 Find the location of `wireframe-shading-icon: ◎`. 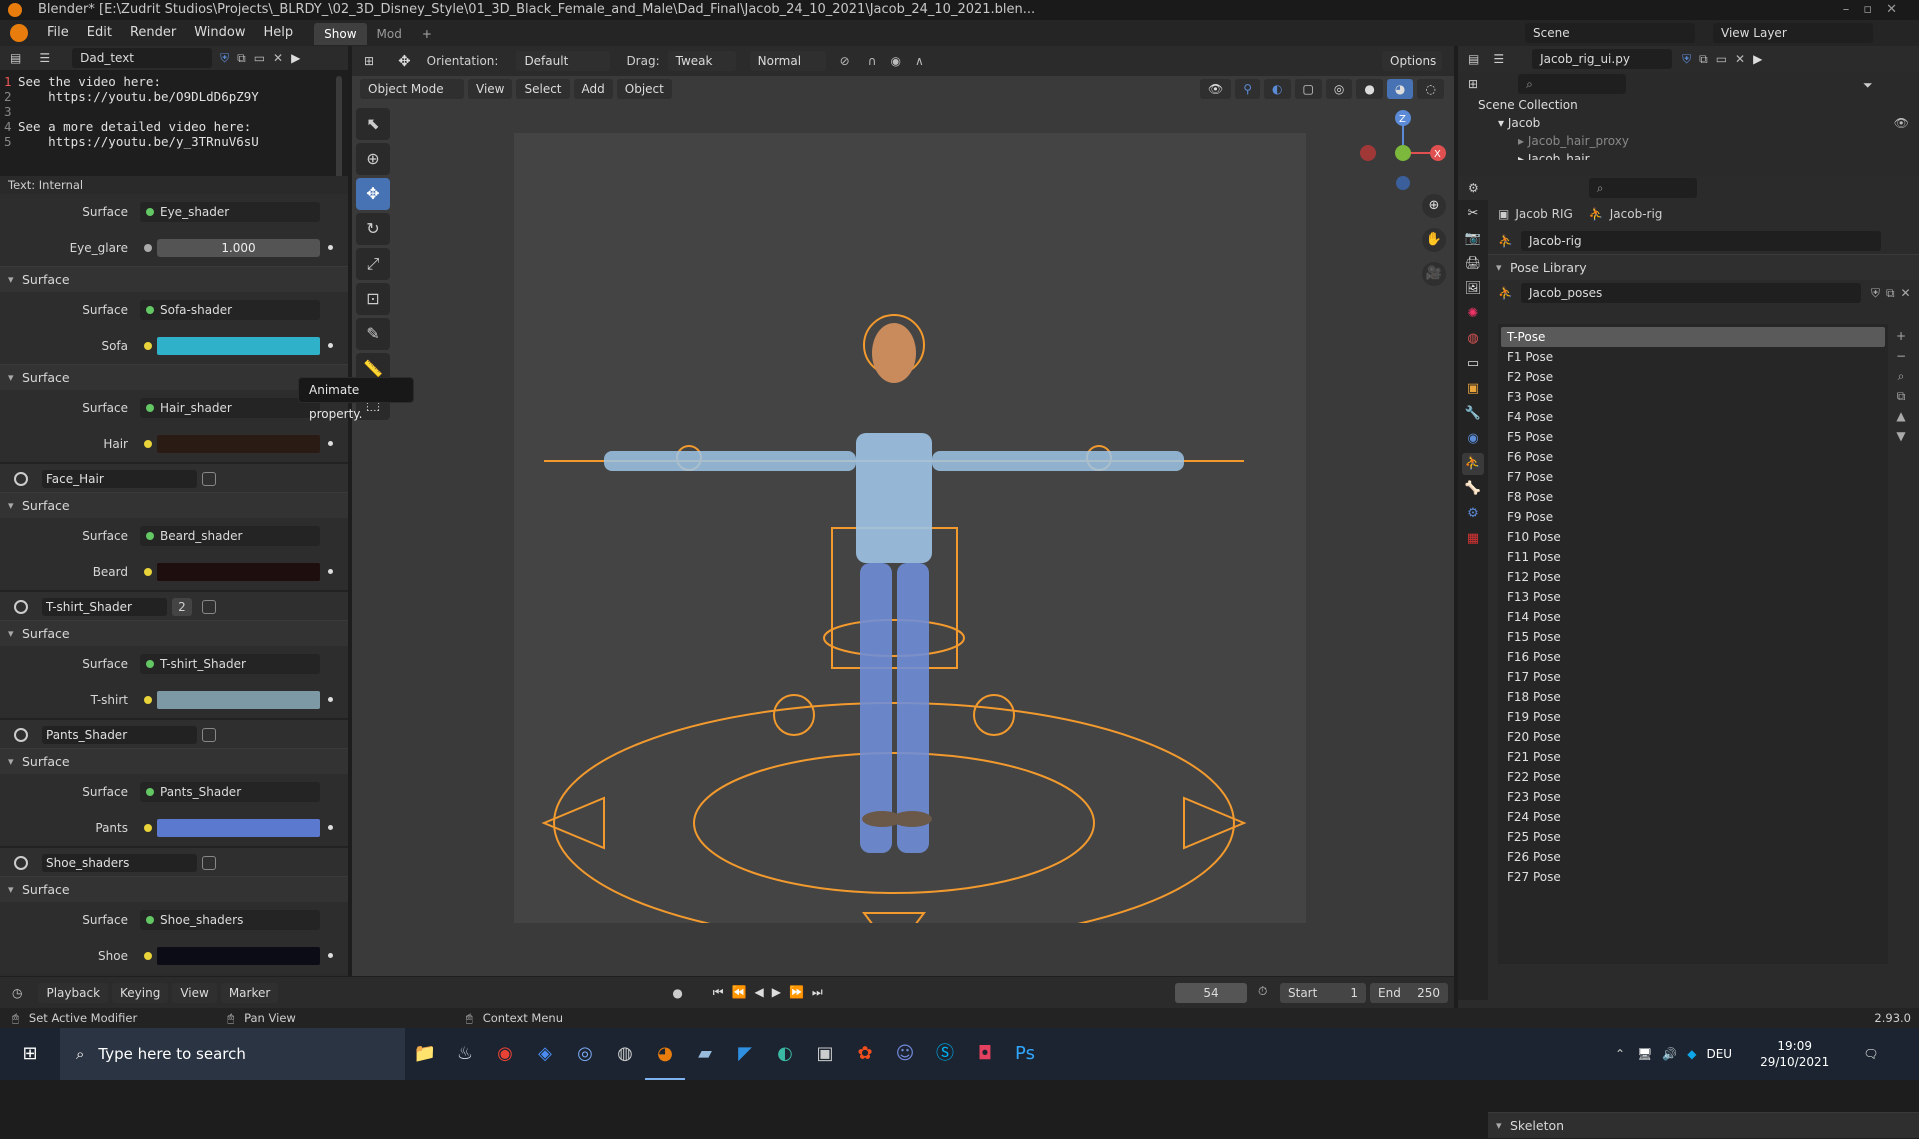

wireframe-shading-icon: ◎ is located at coordinates (1339, 89).